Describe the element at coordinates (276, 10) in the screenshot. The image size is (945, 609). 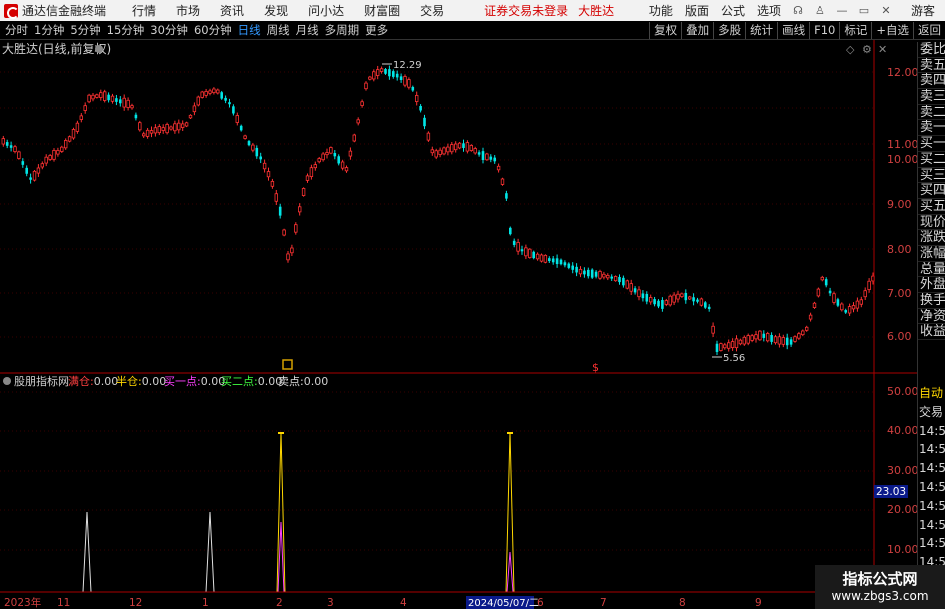
I see `menu-discover: 发现` at that location.